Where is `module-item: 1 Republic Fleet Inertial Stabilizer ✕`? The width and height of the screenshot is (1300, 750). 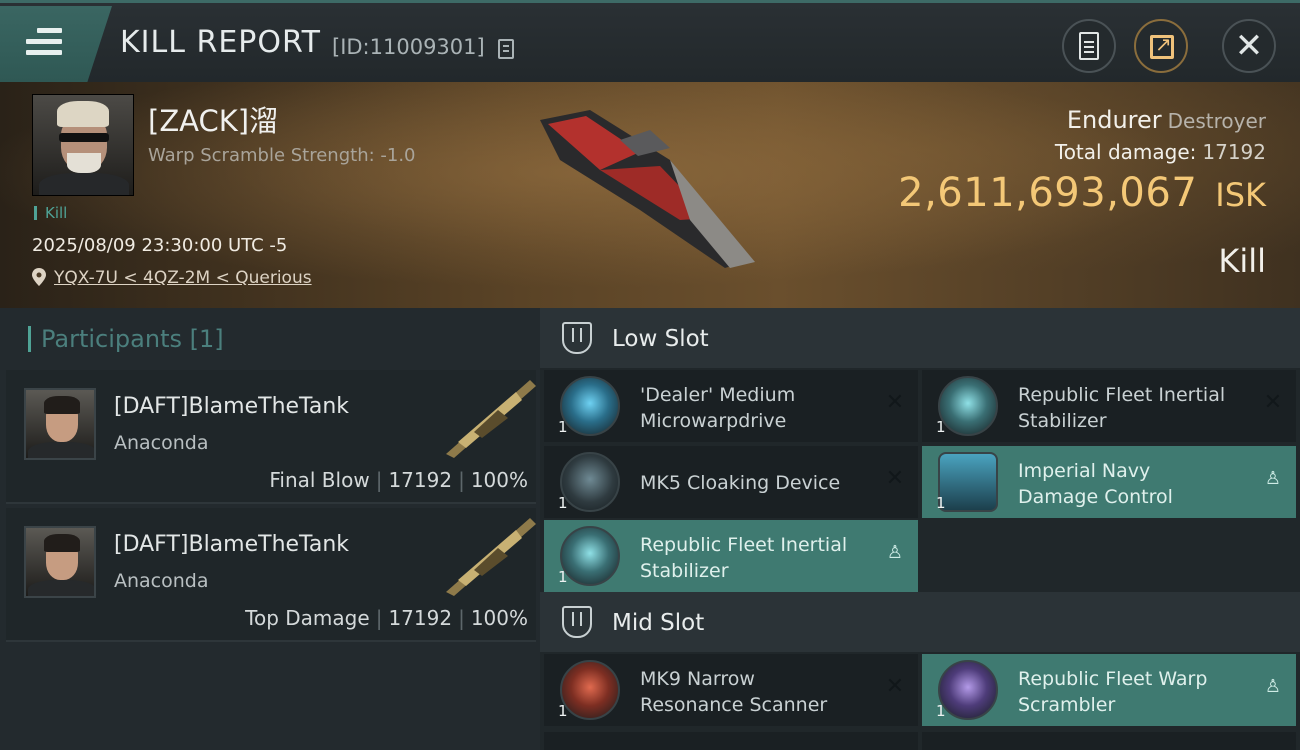
module-item: 1 Republic Fleet Inertial Stabilizer ✕ is located at coordinates (1109, 406).